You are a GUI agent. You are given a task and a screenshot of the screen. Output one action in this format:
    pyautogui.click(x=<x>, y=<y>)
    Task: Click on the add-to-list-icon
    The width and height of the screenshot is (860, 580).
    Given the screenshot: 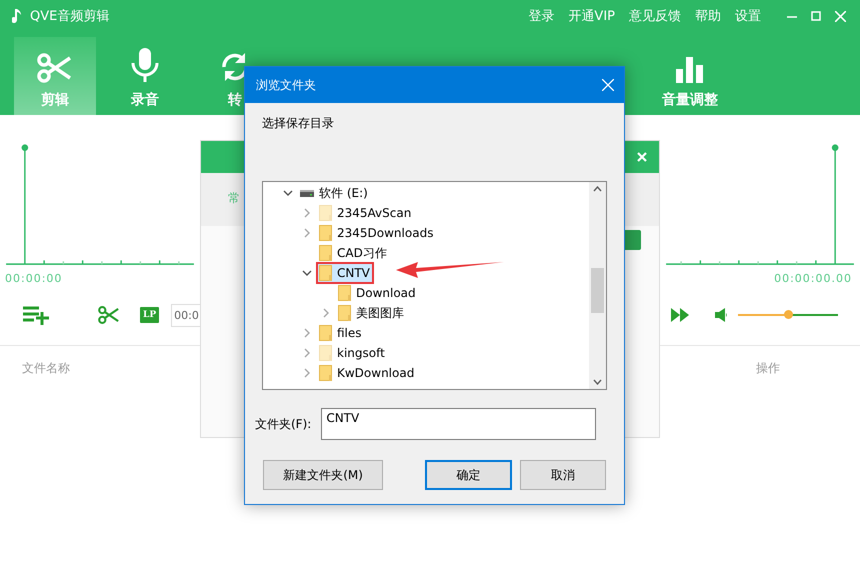 What is the action you would take?
    pyautogui.click(x=36, y=315)
    